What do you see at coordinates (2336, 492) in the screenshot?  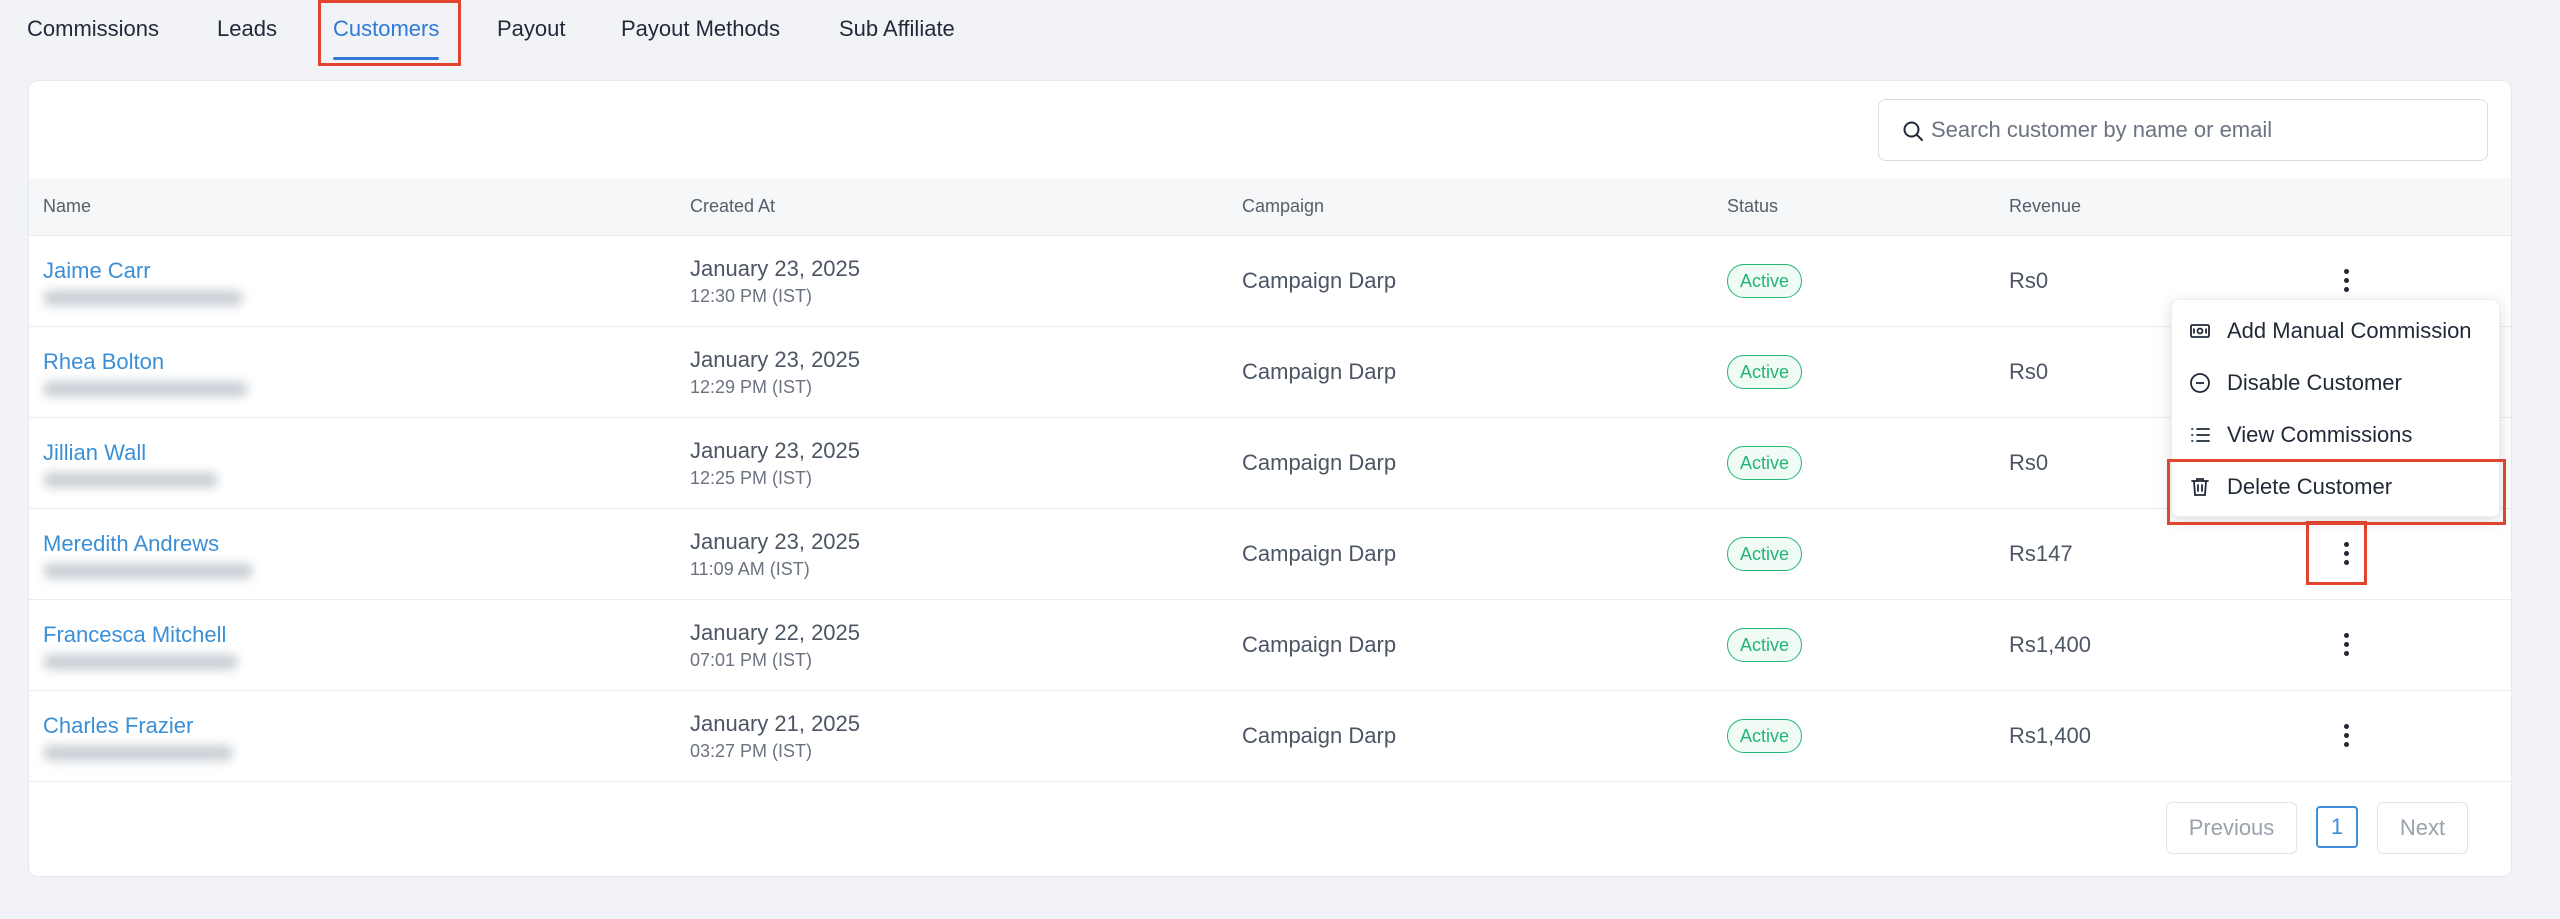 I see `annotation-highlight-delete-customer` at bounding box center [2336, 492].